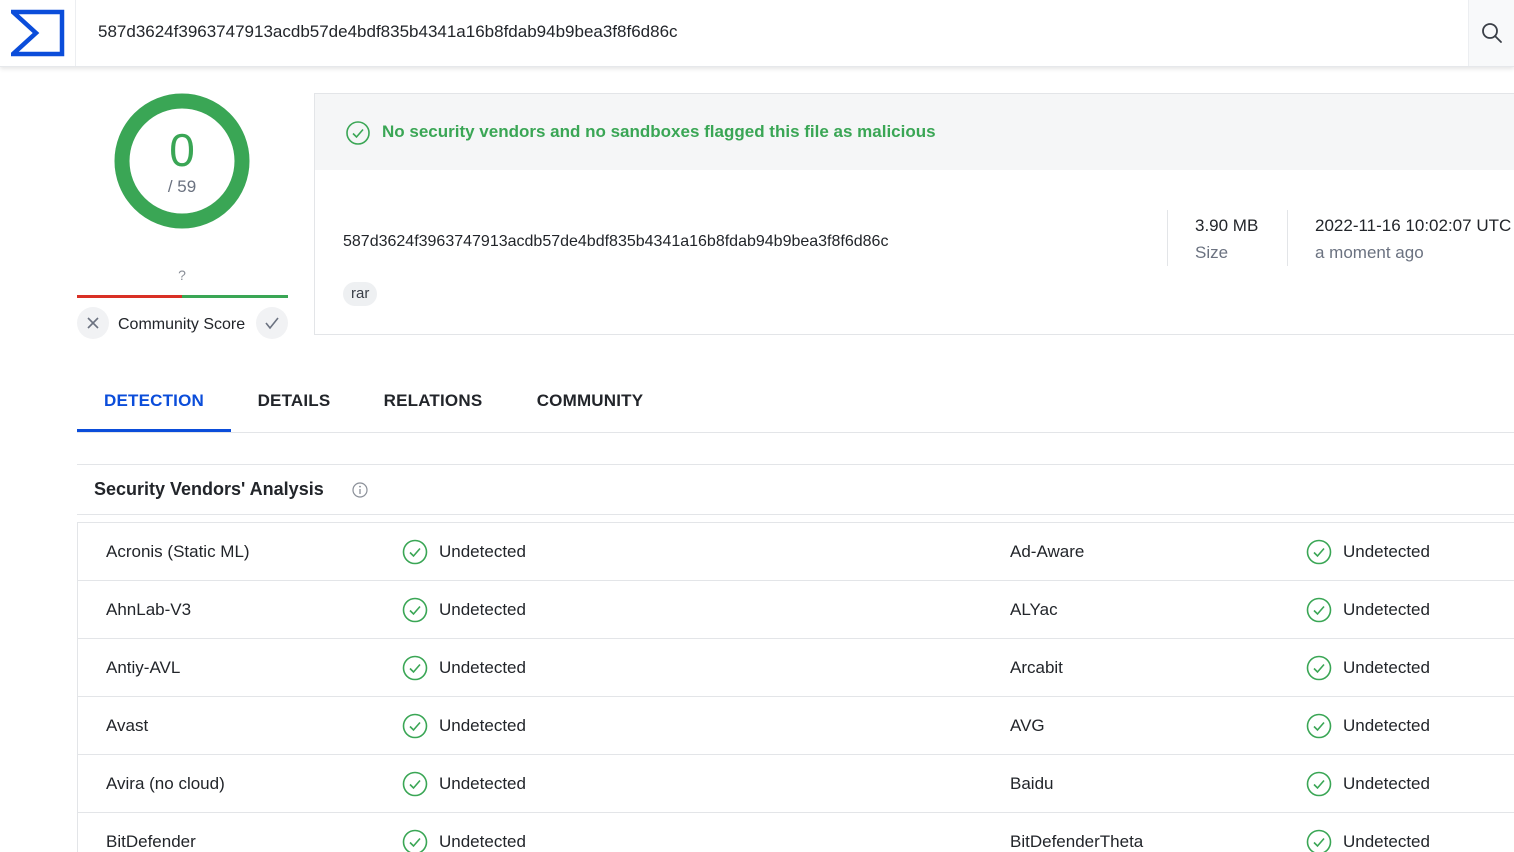  I want to click on vendor-name: BitDefender, so click(151, 841).